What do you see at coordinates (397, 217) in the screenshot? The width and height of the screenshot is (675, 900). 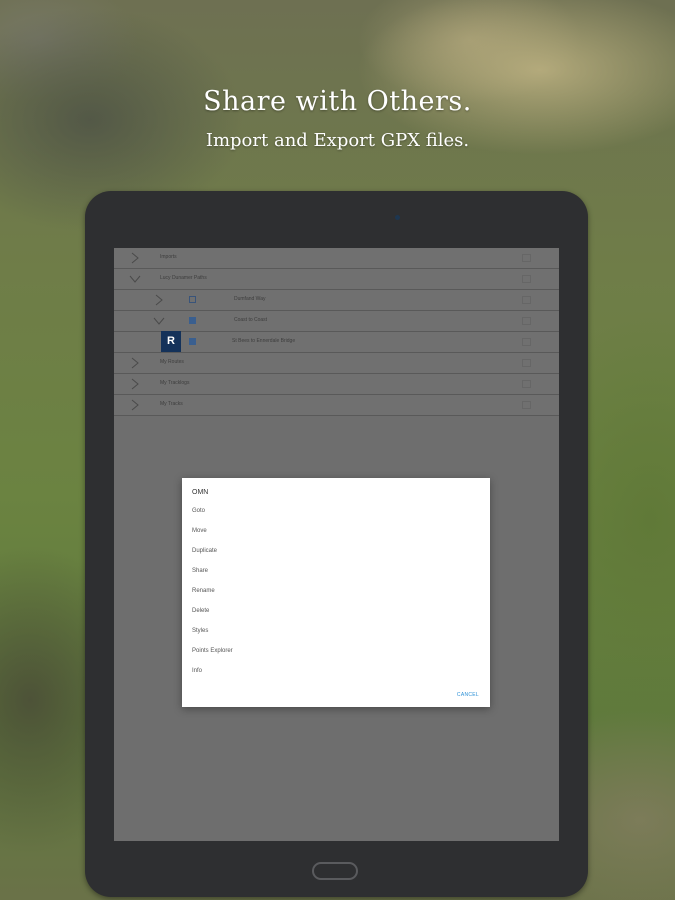 I see `camera-icon` at bounding box center [397, 217].